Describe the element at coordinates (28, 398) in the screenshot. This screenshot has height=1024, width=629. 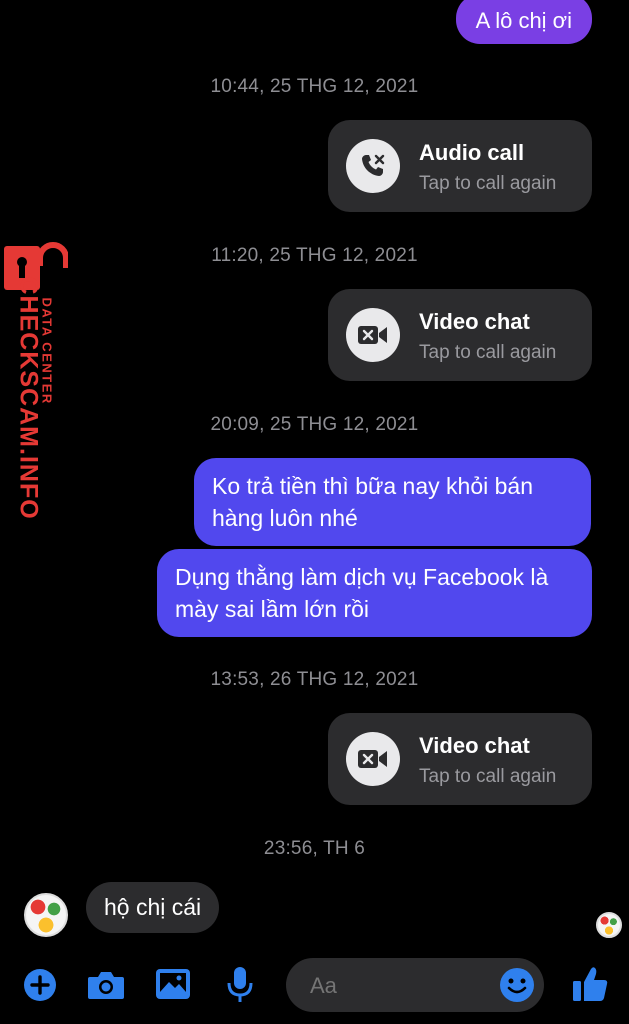
I see `watermark-brand: CHECKSCAM.INFO` at that location.